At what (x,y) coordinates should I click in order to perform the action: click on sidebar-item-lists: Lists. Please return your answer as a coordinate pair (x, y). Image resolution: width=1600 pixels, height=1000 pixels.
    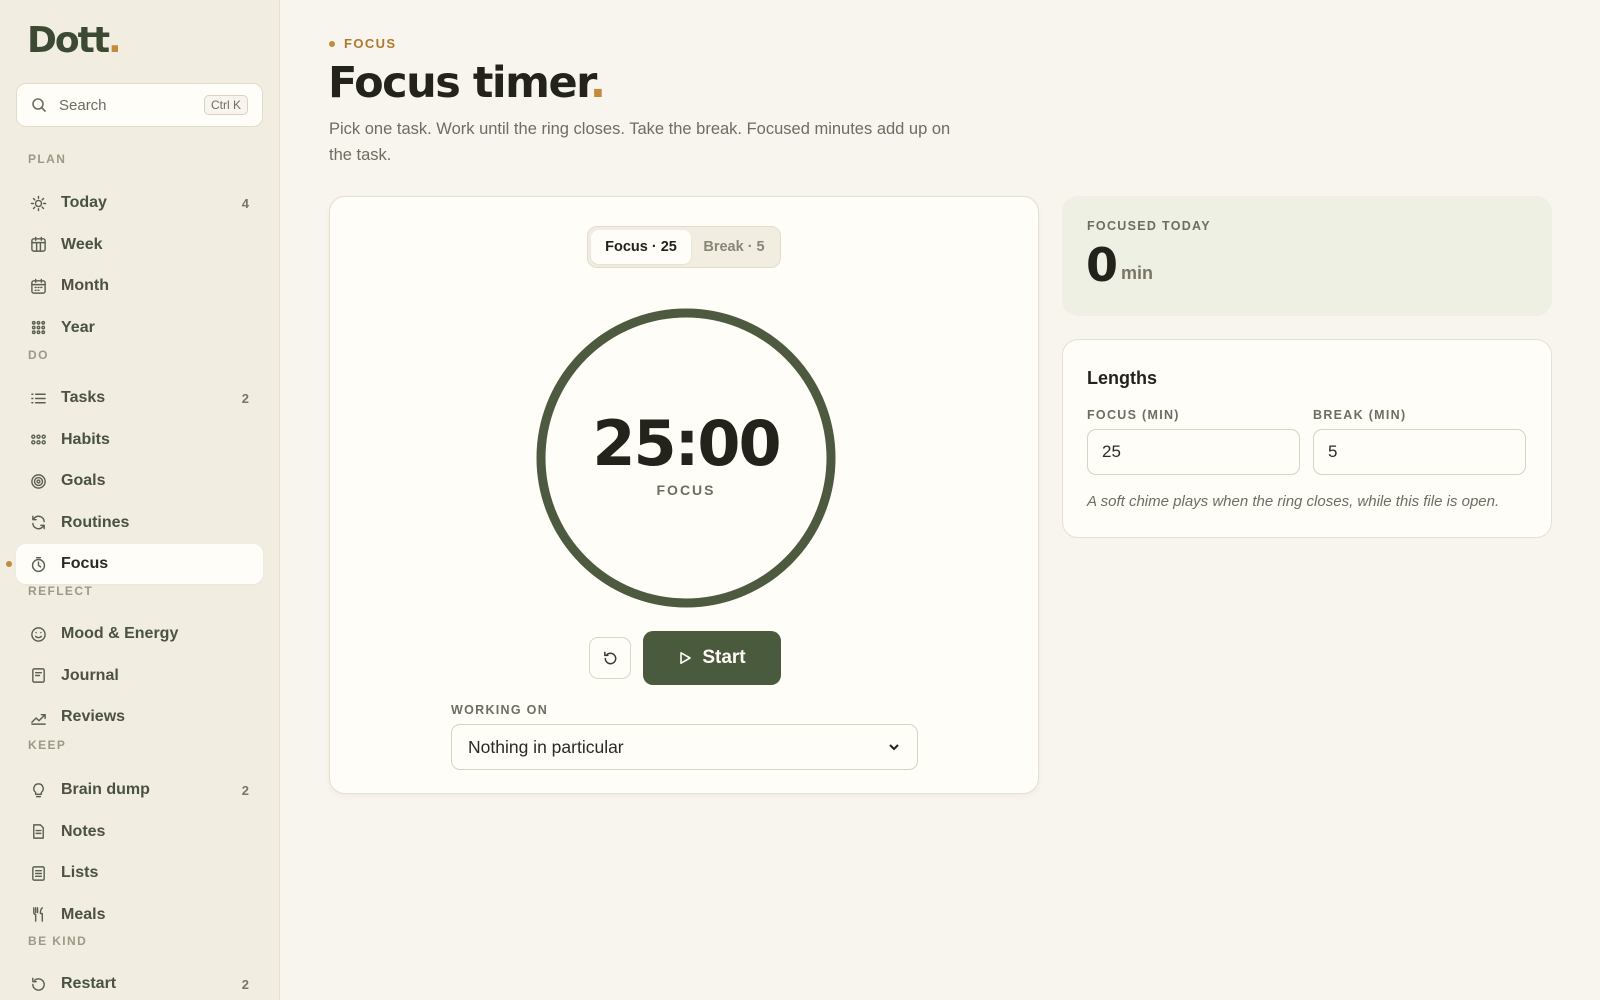
    Looking at the image, I should click on (139, 873).